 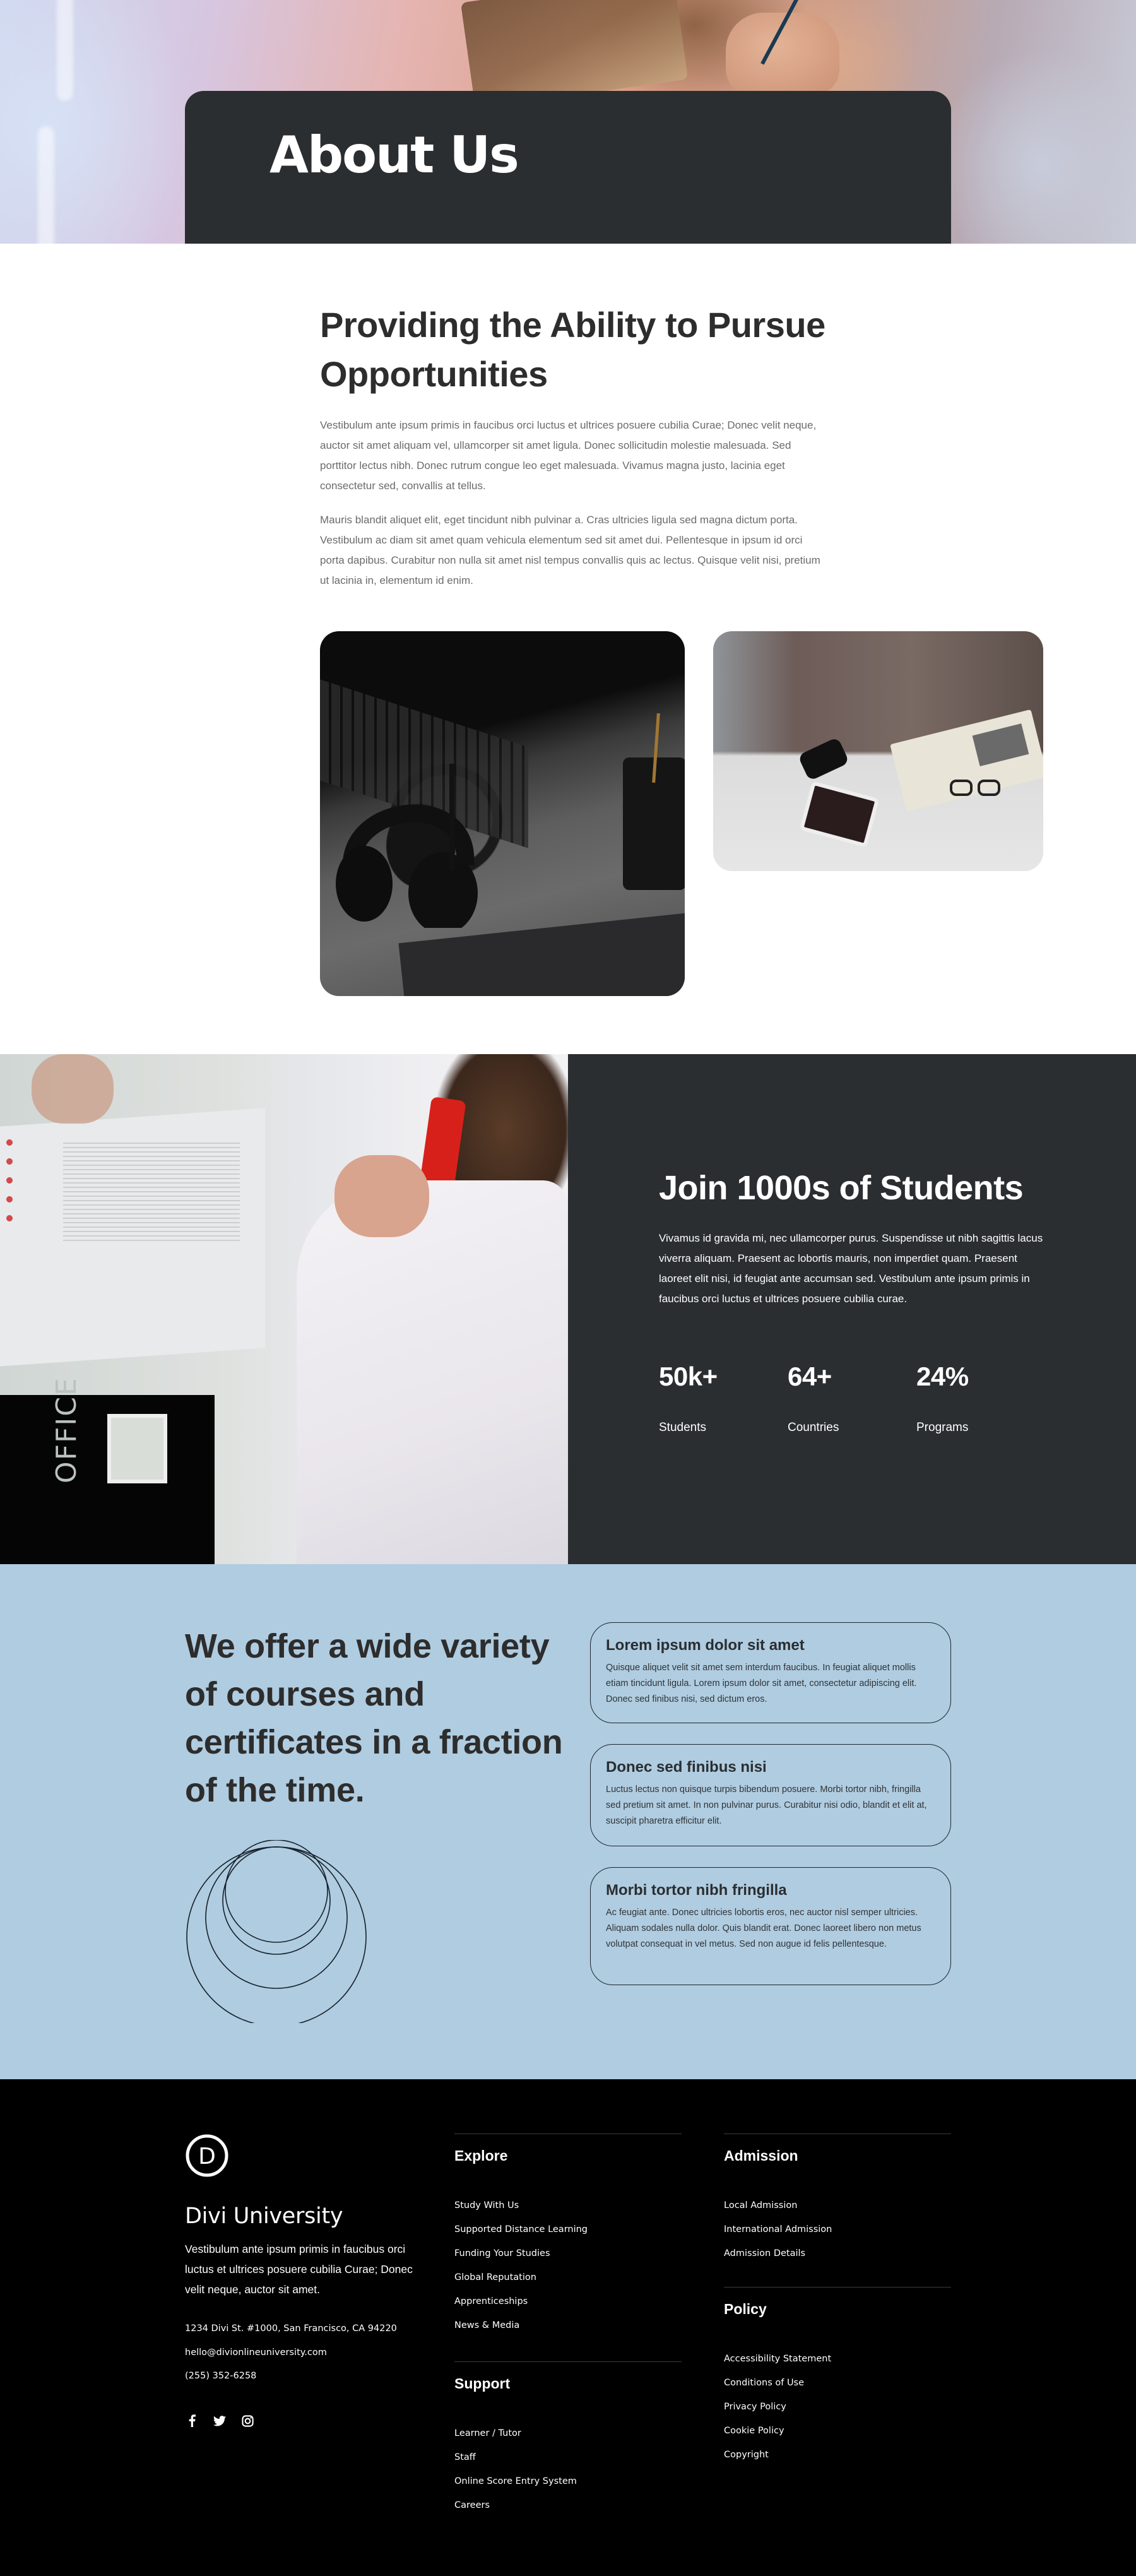 I want to click on footer-link: International Admission, so click(x=838, y=2229).